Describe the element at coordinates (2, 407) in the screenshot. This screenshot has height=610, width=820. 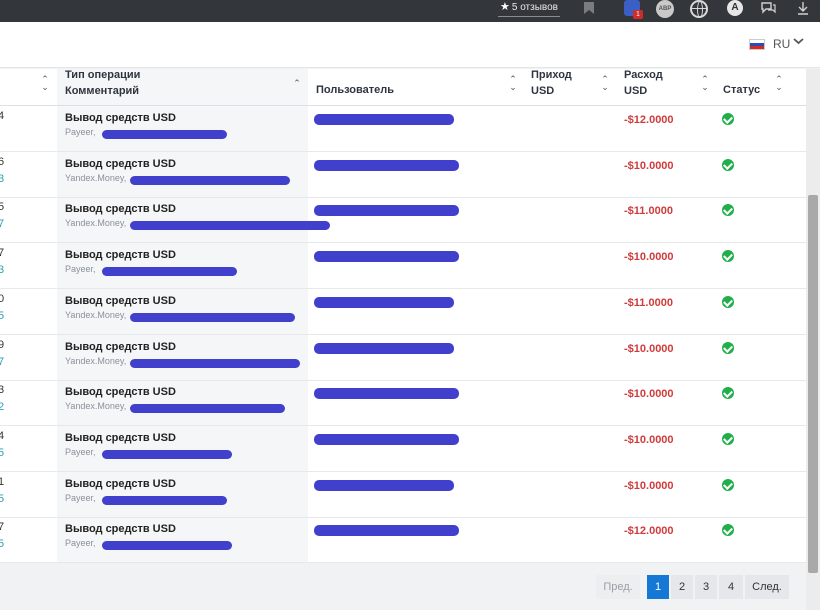
I see `row-id-link-cut: 2` at that location.